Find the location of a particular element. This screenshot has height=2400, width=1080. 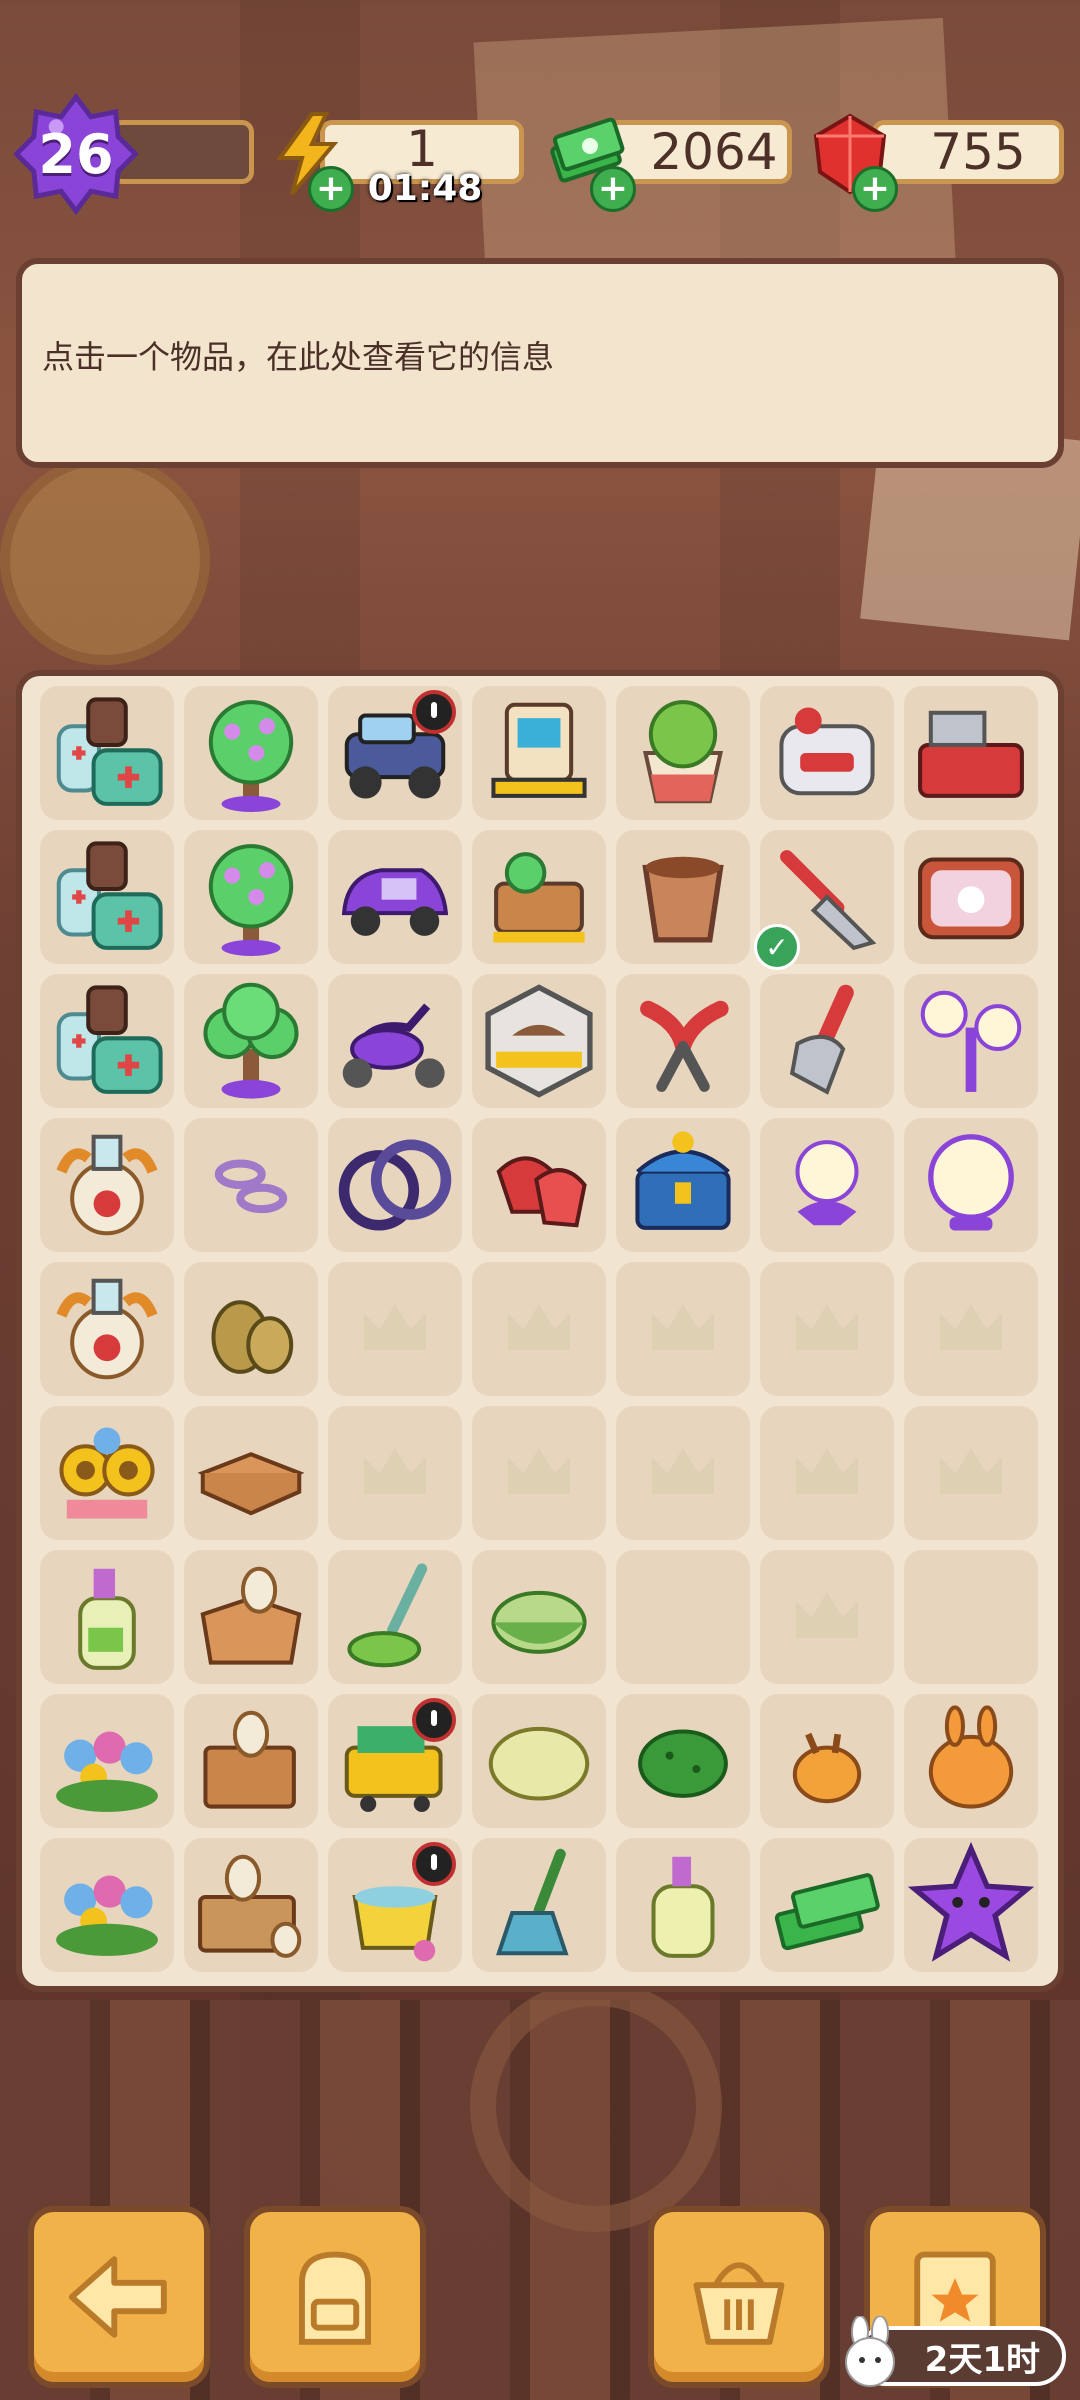

bunny-lantern-icon is located at coordinates (971, 1761).